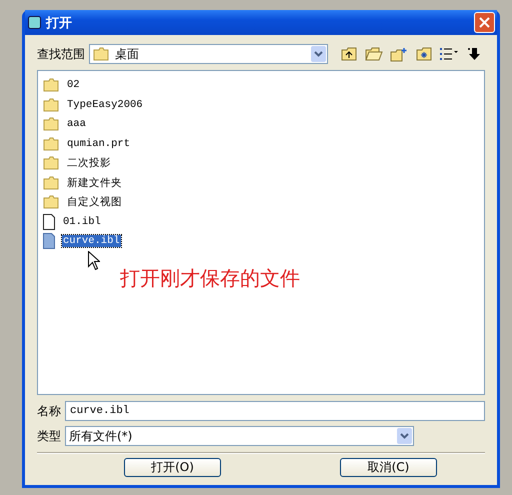 The image size is (512, 495). What do you see at coordinates (239, 436) in the screenshot?
I see `file-type-dropdown: 所有文件(*)` at bounding box center [239, 436].